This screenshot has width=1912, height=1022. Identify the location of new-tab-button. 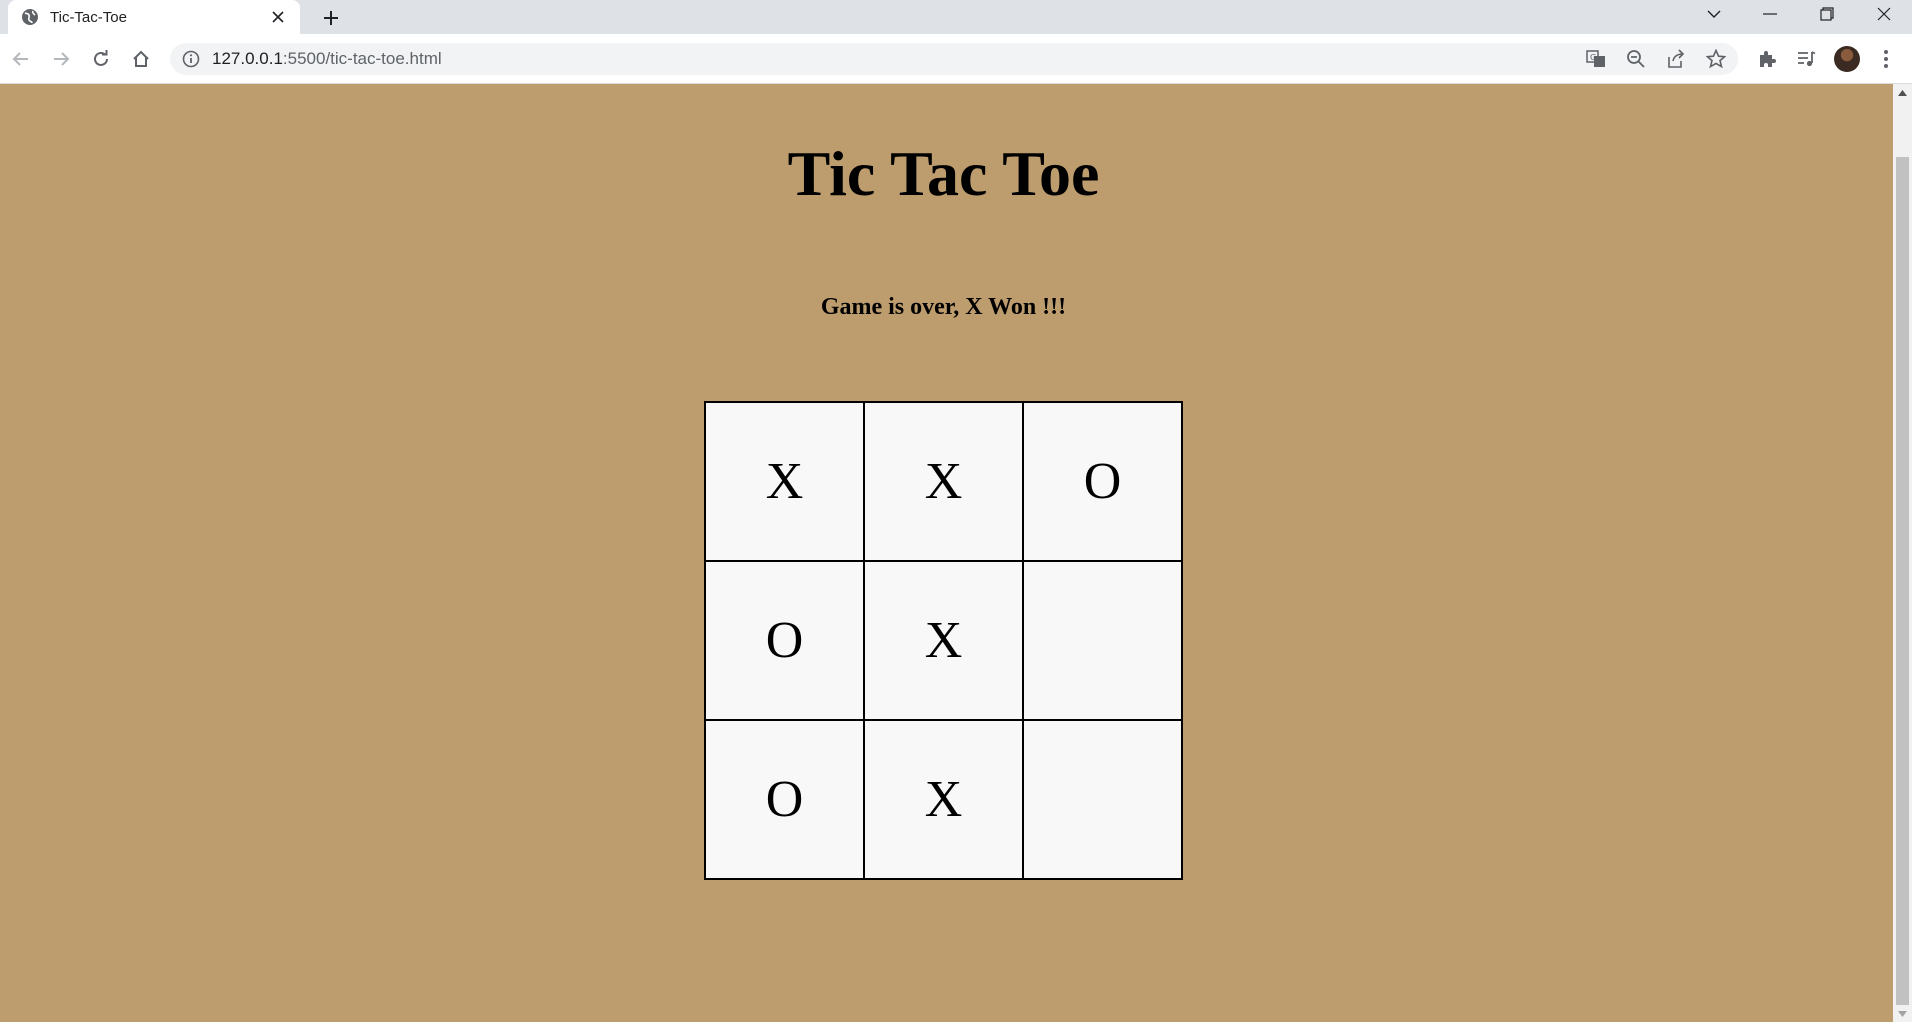
(331, 18).